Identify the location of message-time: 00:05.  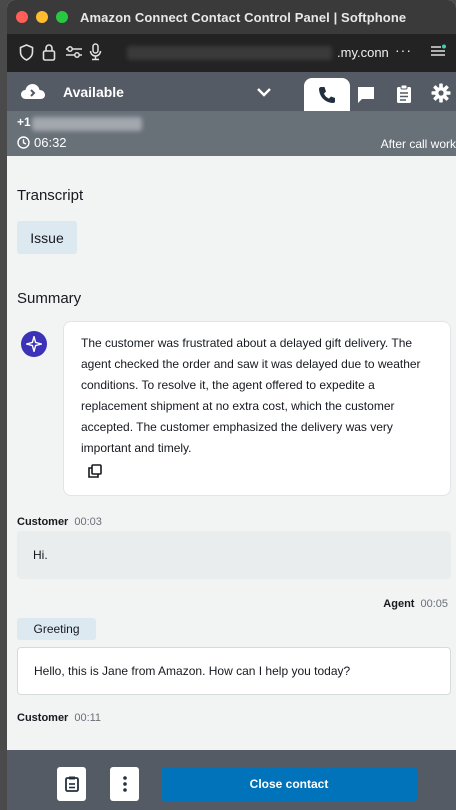
(434, 604).